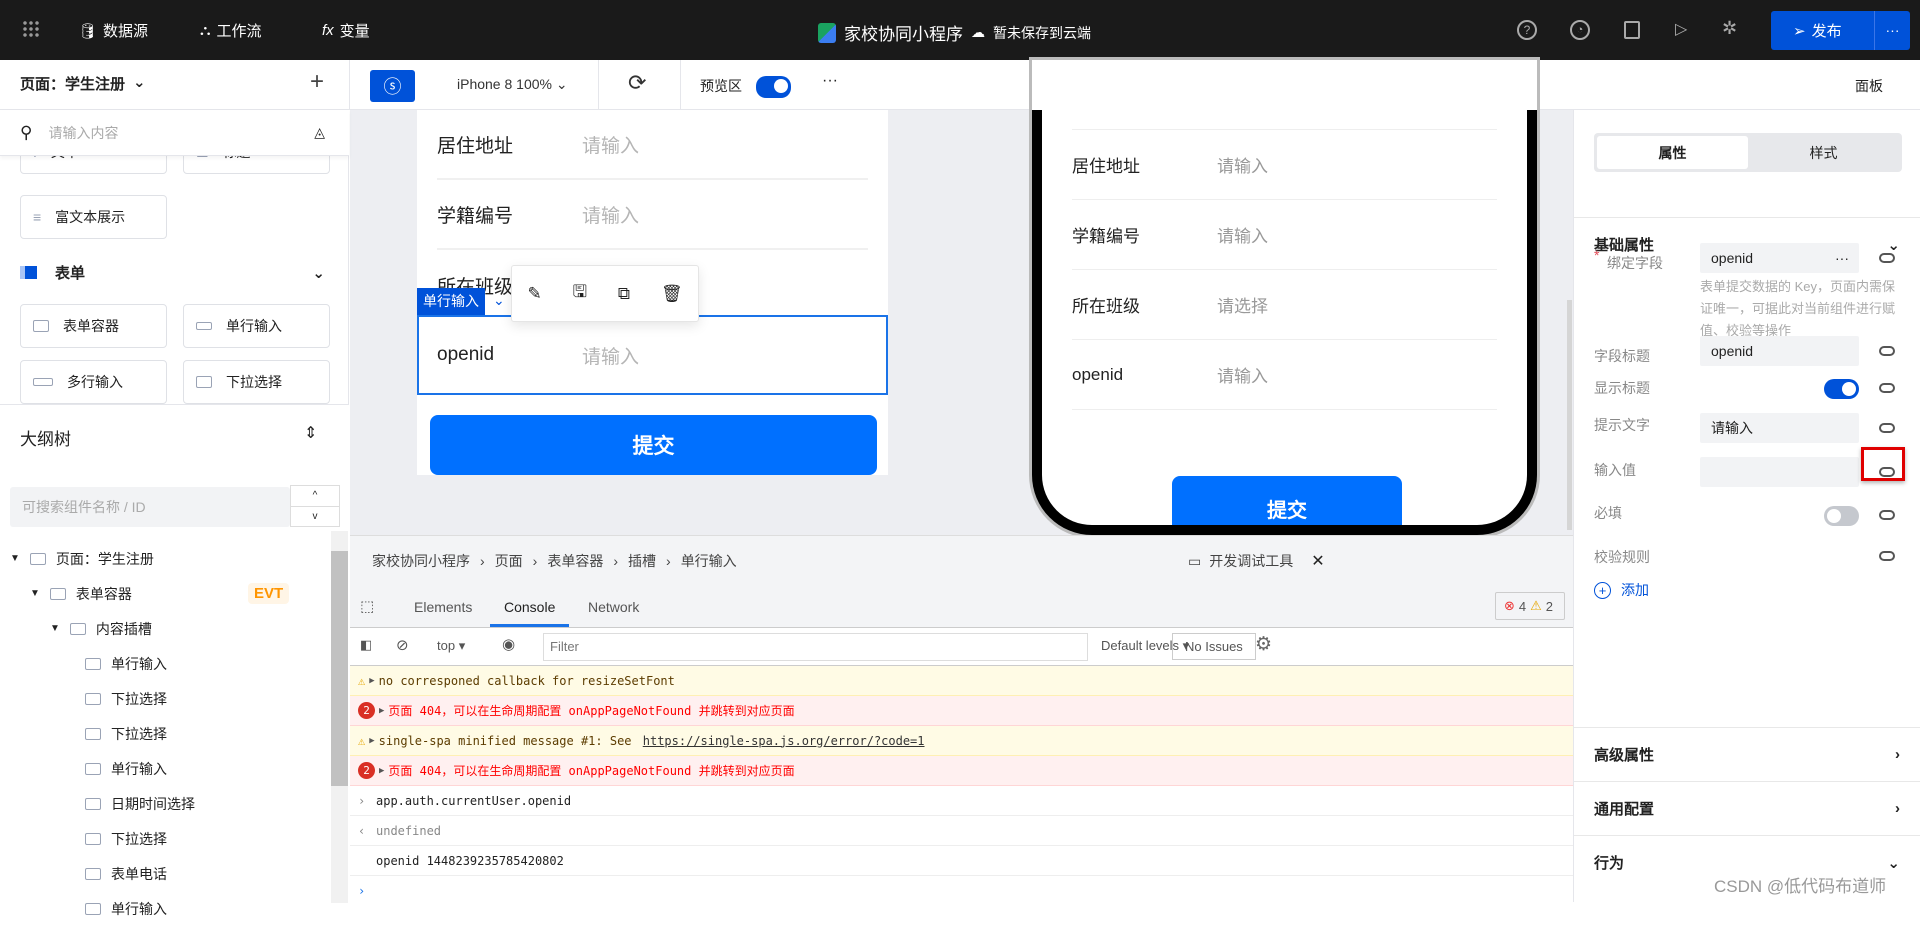 Image resolution: width=1920 pixels, height=926 pixels. What do you see at coordinates (93, 382) in the screenshot?
I see `component-textarea: 多行输入` at bounding box center [93, 382].